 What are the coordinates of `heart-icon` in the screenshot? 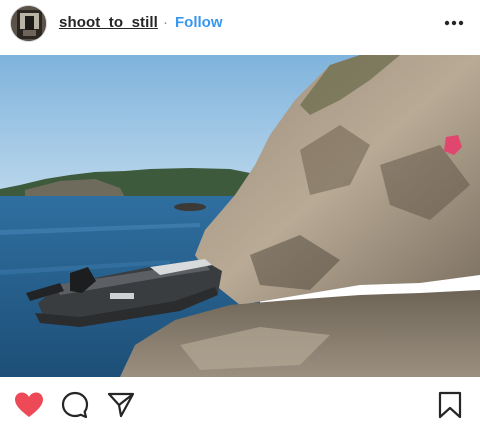 It's located at (29, 405).